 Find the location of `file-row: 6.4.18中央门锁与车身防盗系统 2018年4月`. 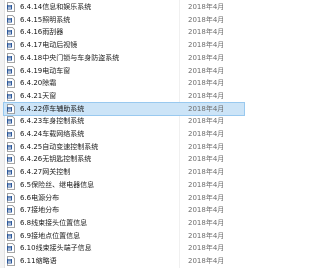

file-row: 6.4.18中央门锁与车身防盗系统 2018年4月 is located at coordinates (124, 58).